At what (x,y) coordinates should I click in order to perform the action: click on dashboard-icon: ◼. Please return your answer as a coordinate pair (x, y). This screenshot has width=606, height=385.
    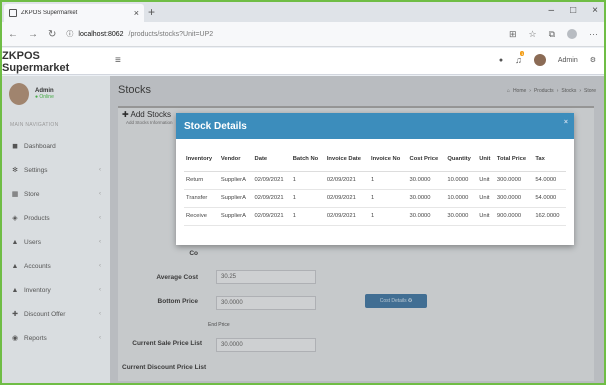
    Looking at the image, I should click on (15, 146).